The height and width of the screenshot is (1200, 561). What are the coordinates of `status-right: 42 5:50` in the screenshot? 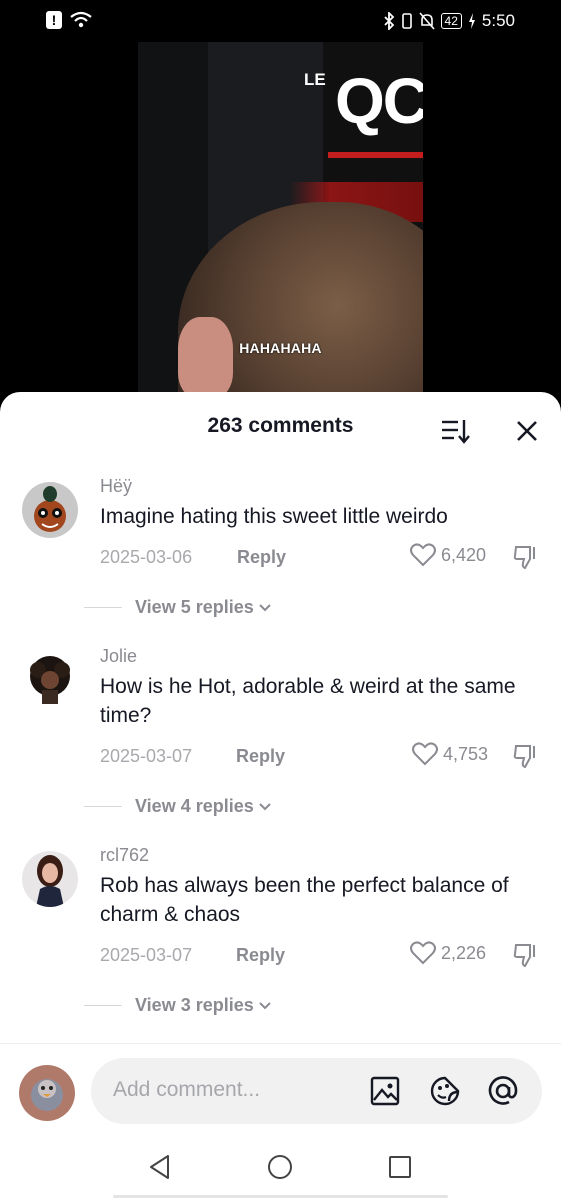 It's located at (449, 21).